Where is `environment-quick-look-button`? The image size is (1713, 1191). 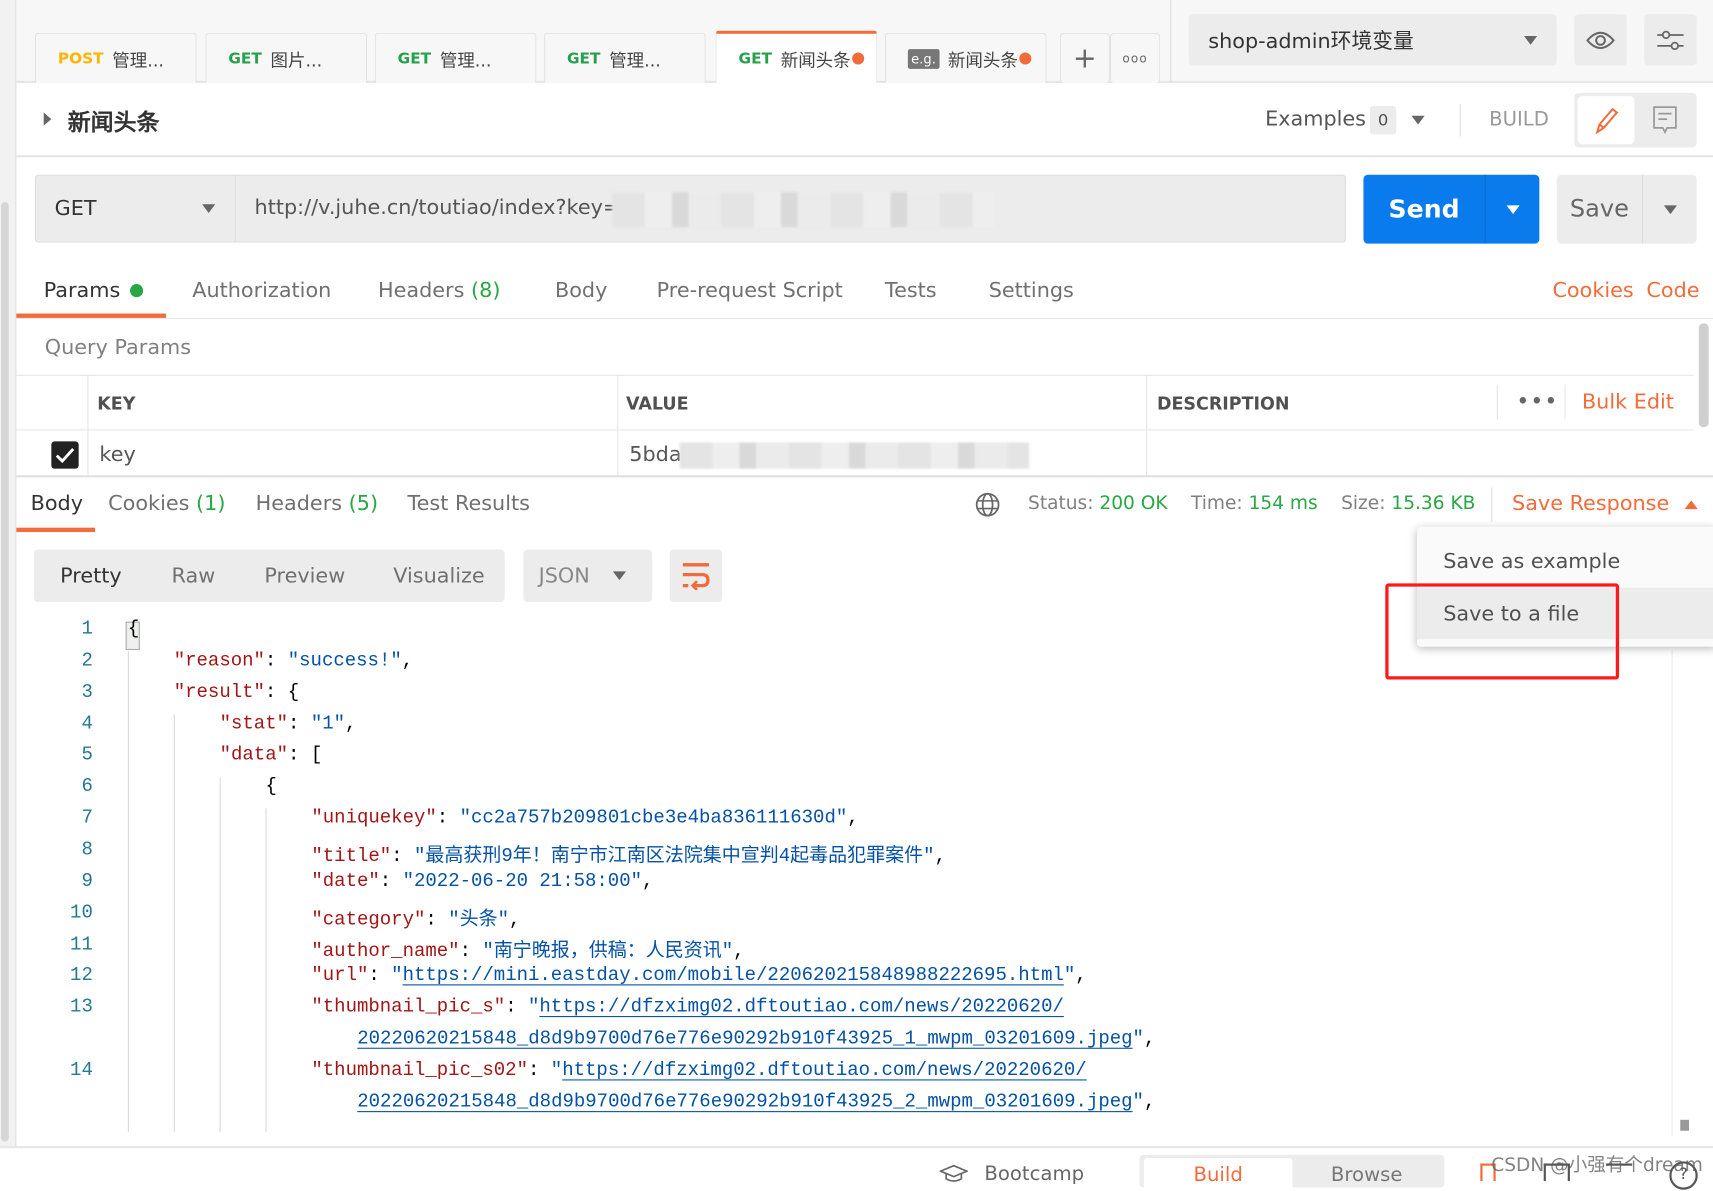 environment-quick-look-button is located at coordinates (1600, 40).